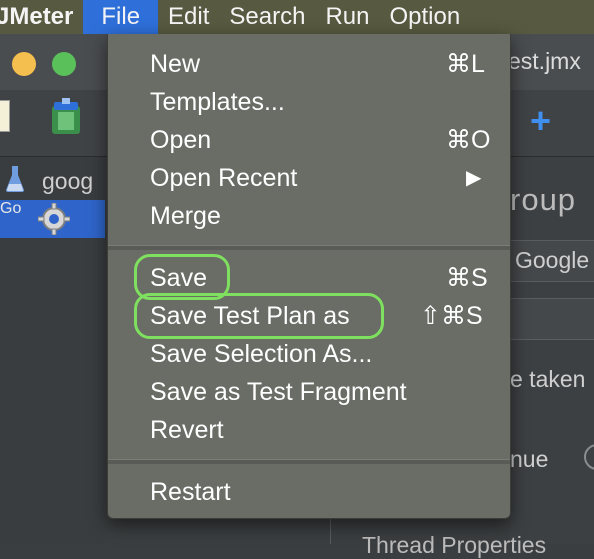 This screenshot has height=559, width=594. What do you see at coordinates (180, 140) in the screenshot?
I see `menu-item-open: Open` at bounding box center [180, 140].